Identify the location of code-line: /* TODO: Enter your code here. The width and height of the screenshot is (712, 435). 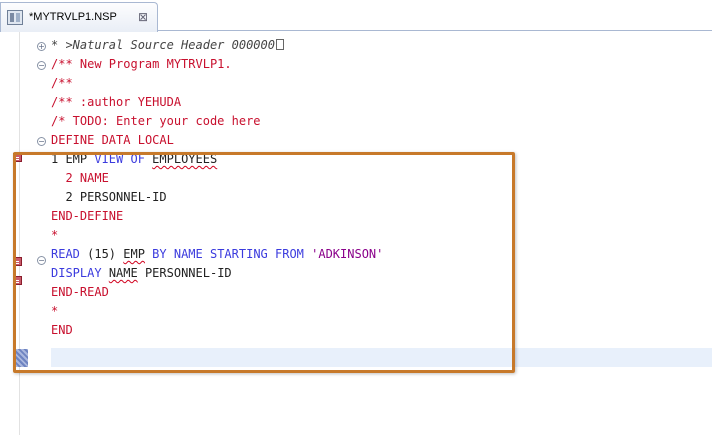
(156, 121).